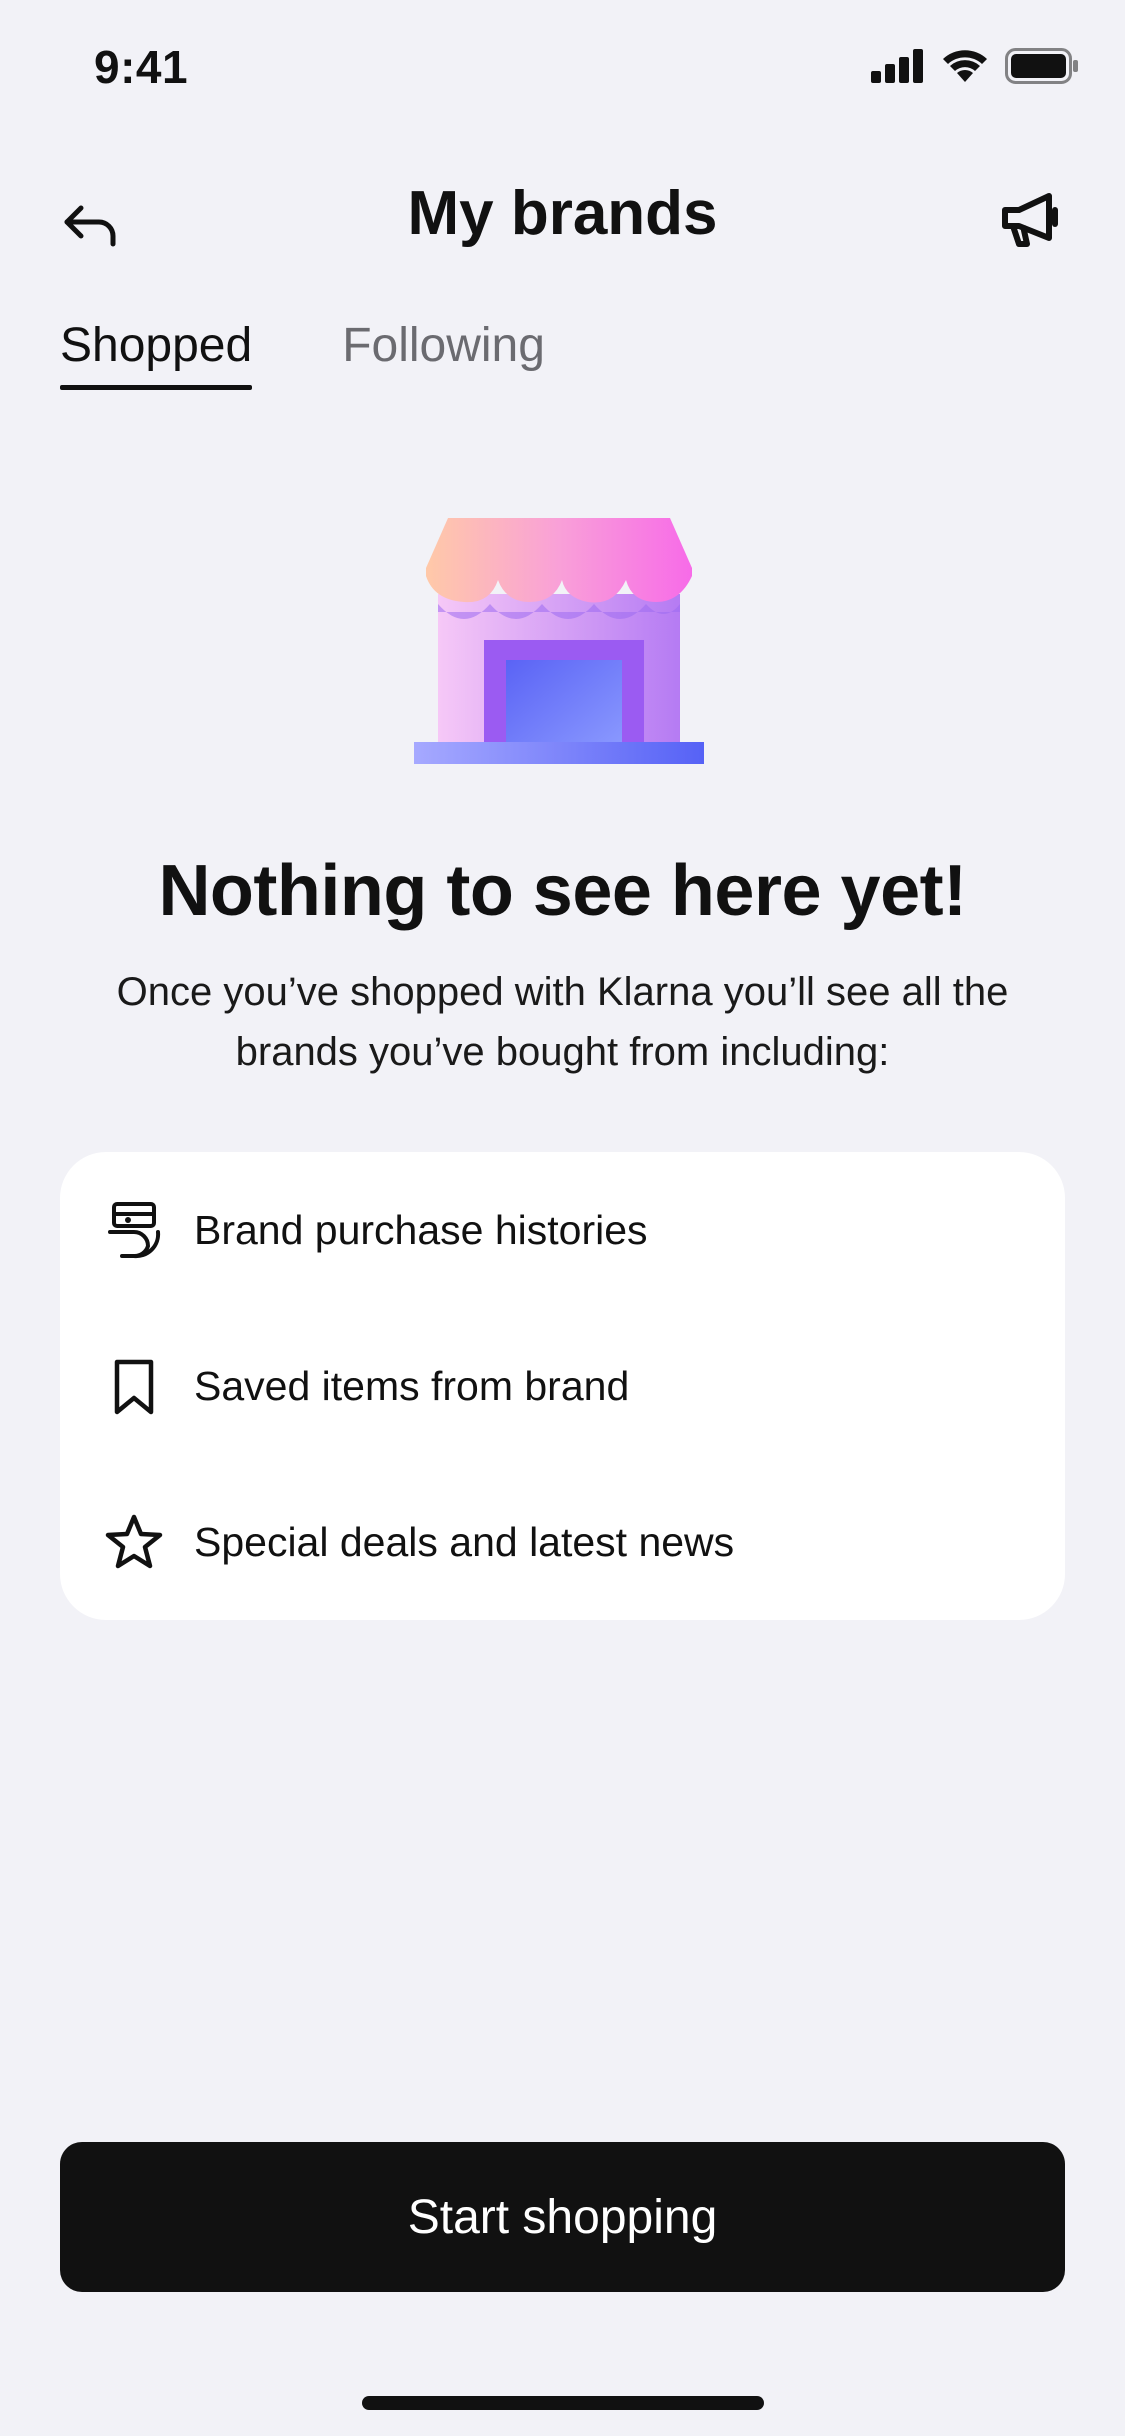 The width and height of the screenshot is (1125, 2436). What do you see at coordinates (562, 891) in the screenshot?
I see `empty-state-title: Nothing to see here yet!` at bounding box center [562, 891].